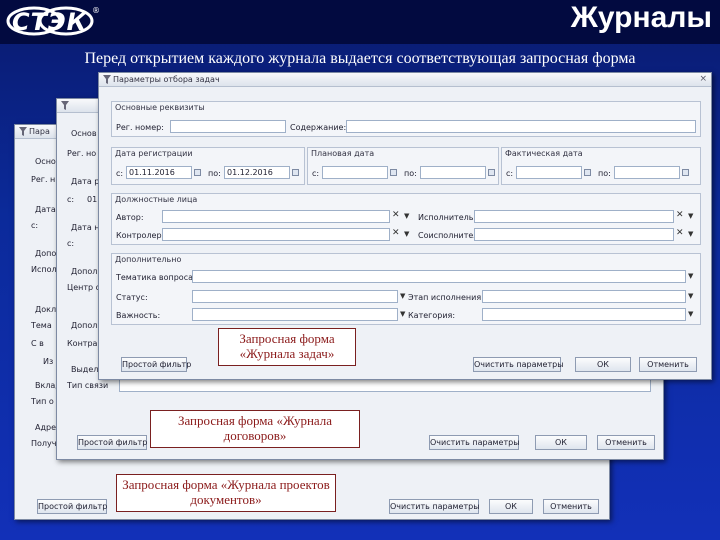  Describe the element at coordinates (549, 172) in the screenshot. I see `fact-date-from-input` at that location.